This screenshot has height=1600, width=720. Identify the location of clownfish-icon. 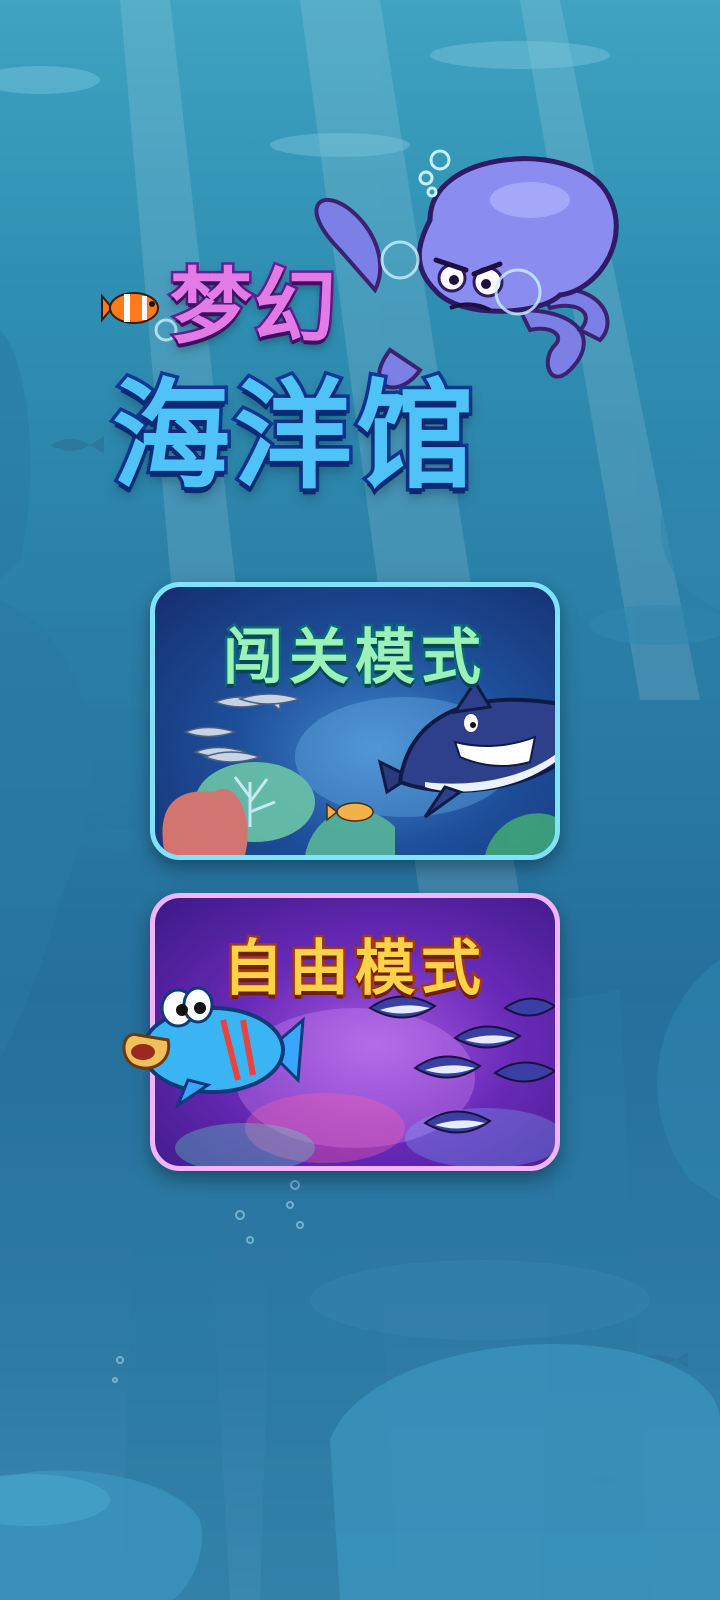
(130, 308).